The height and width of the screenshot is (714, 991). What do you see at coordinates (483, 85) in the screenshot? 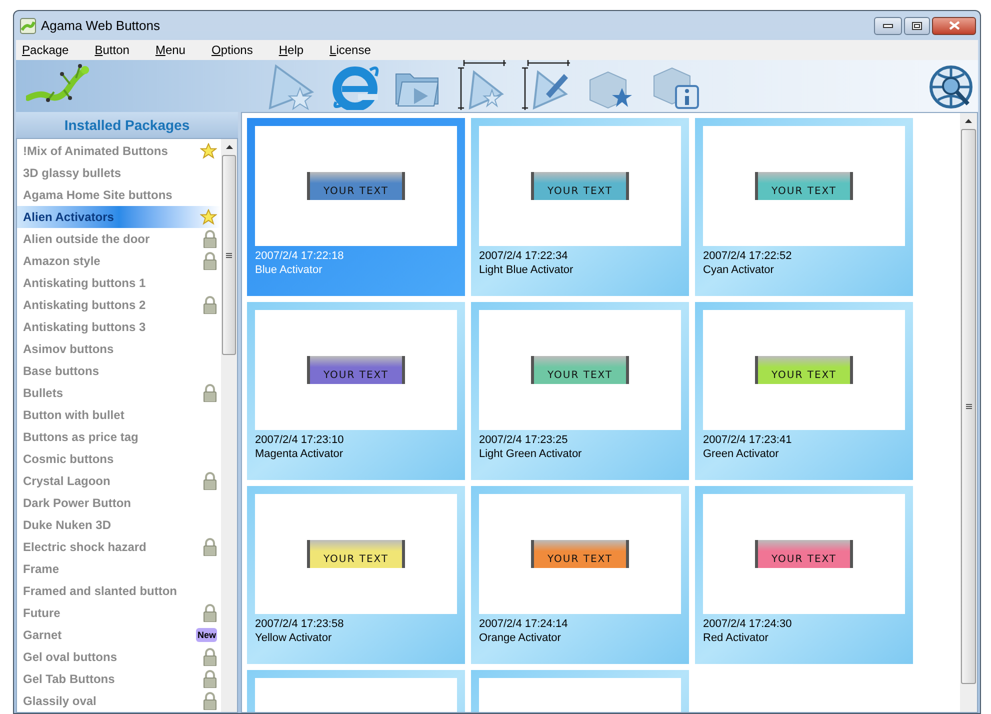
I see `resize-star-icon` at bounding box center [483, 85].